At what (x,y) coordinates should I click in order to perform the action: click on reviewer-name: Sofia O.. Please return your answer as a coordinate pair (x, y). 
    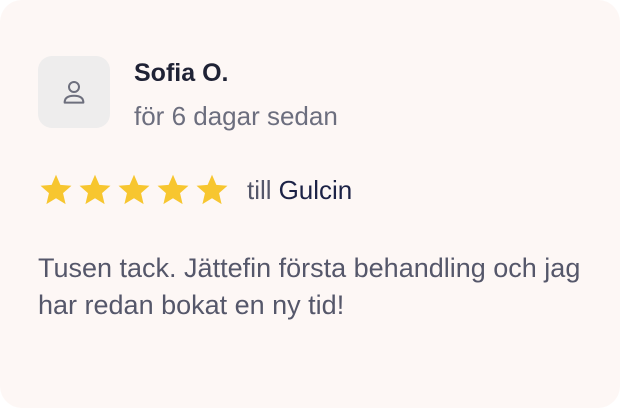
    Looking at the image, I should click on (181, 73).